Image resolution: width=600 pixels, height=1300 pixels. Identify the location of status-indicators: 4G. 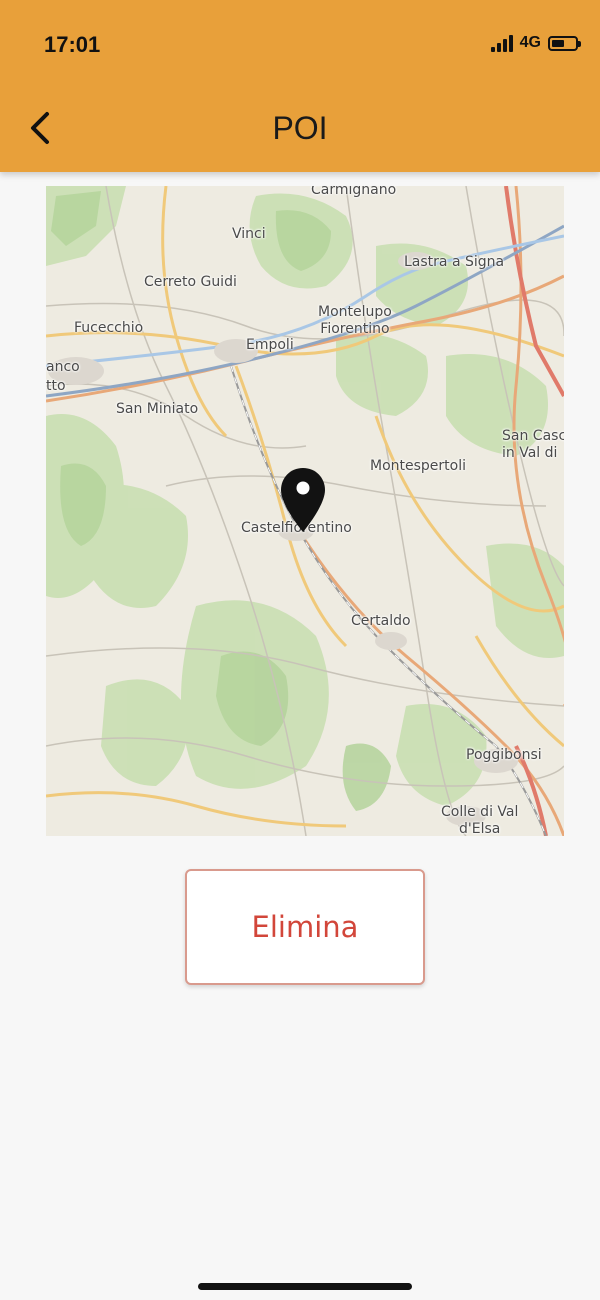
(535, 43).